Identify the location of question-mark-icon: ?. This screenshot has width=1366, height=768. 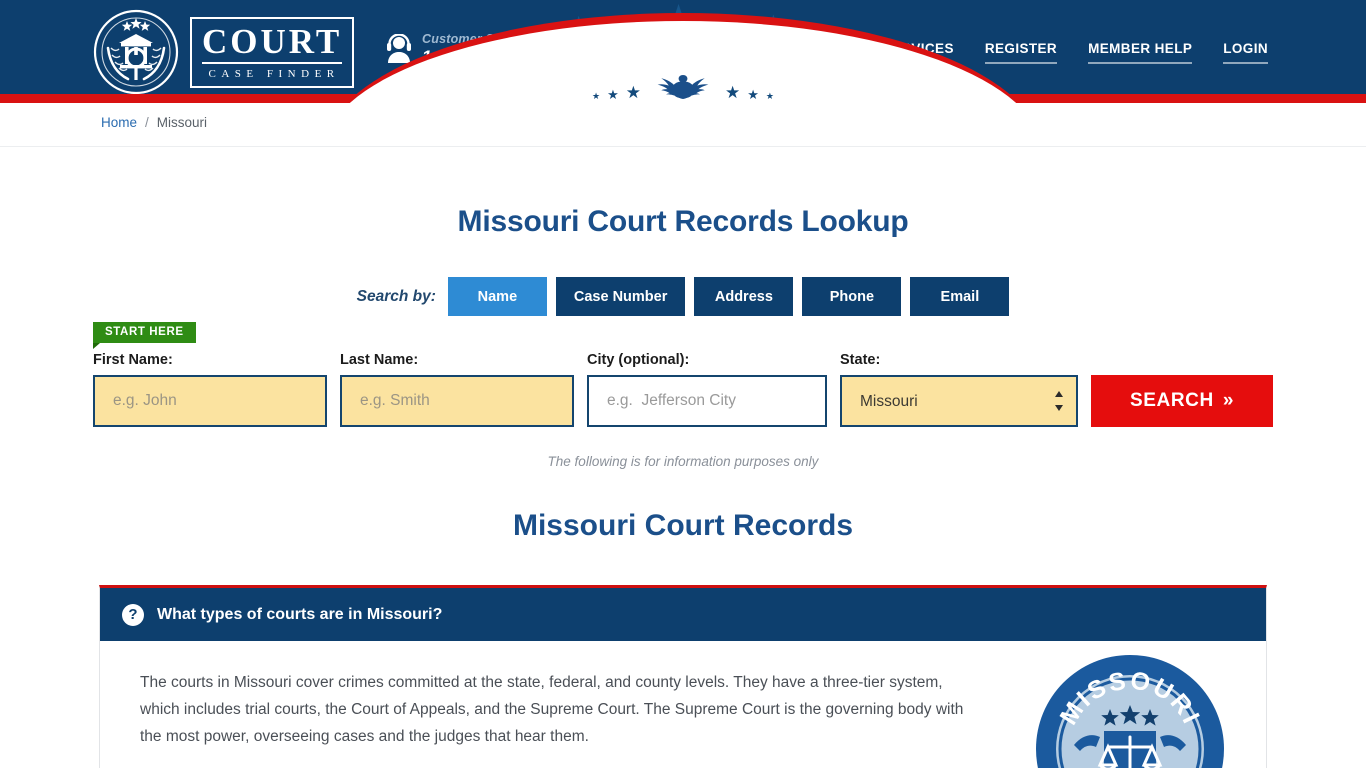
(133, 614).